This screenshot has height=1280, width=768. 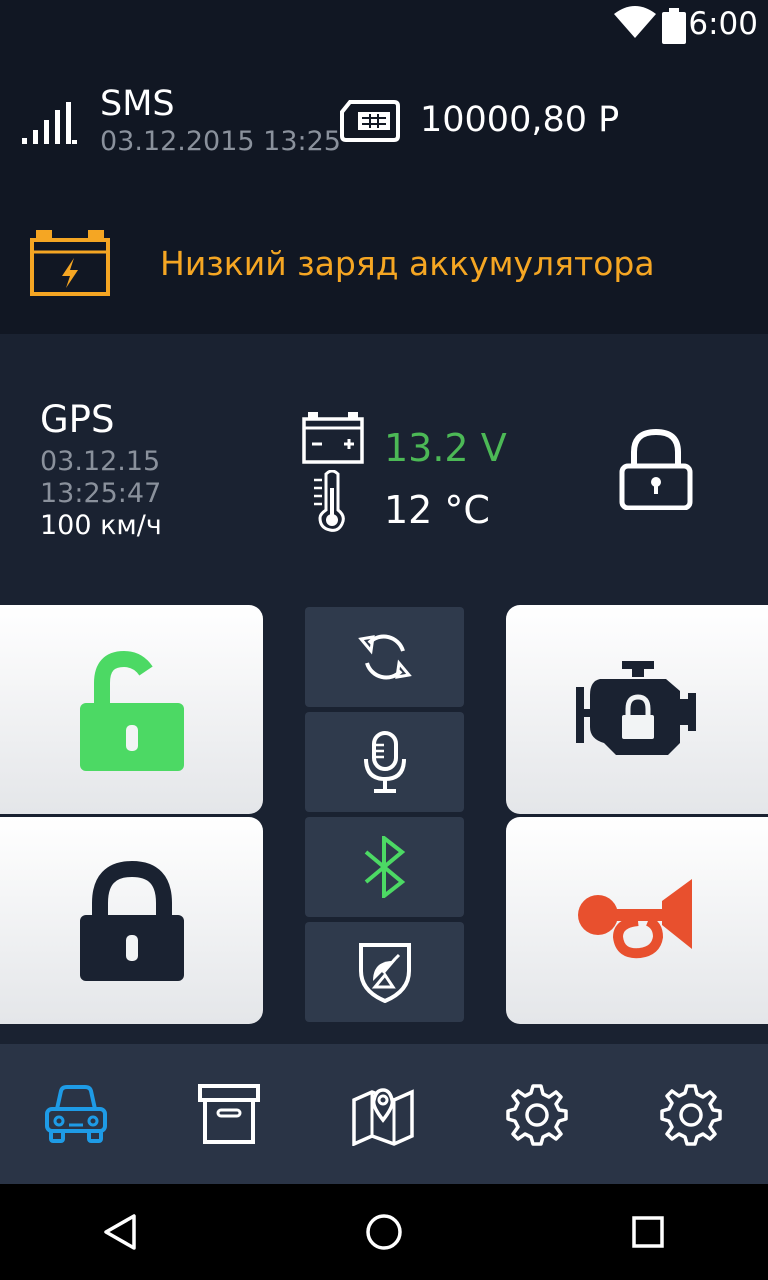 I want to click on sms-date: 03.12.2015 13:25, so click(x=220, y=141).